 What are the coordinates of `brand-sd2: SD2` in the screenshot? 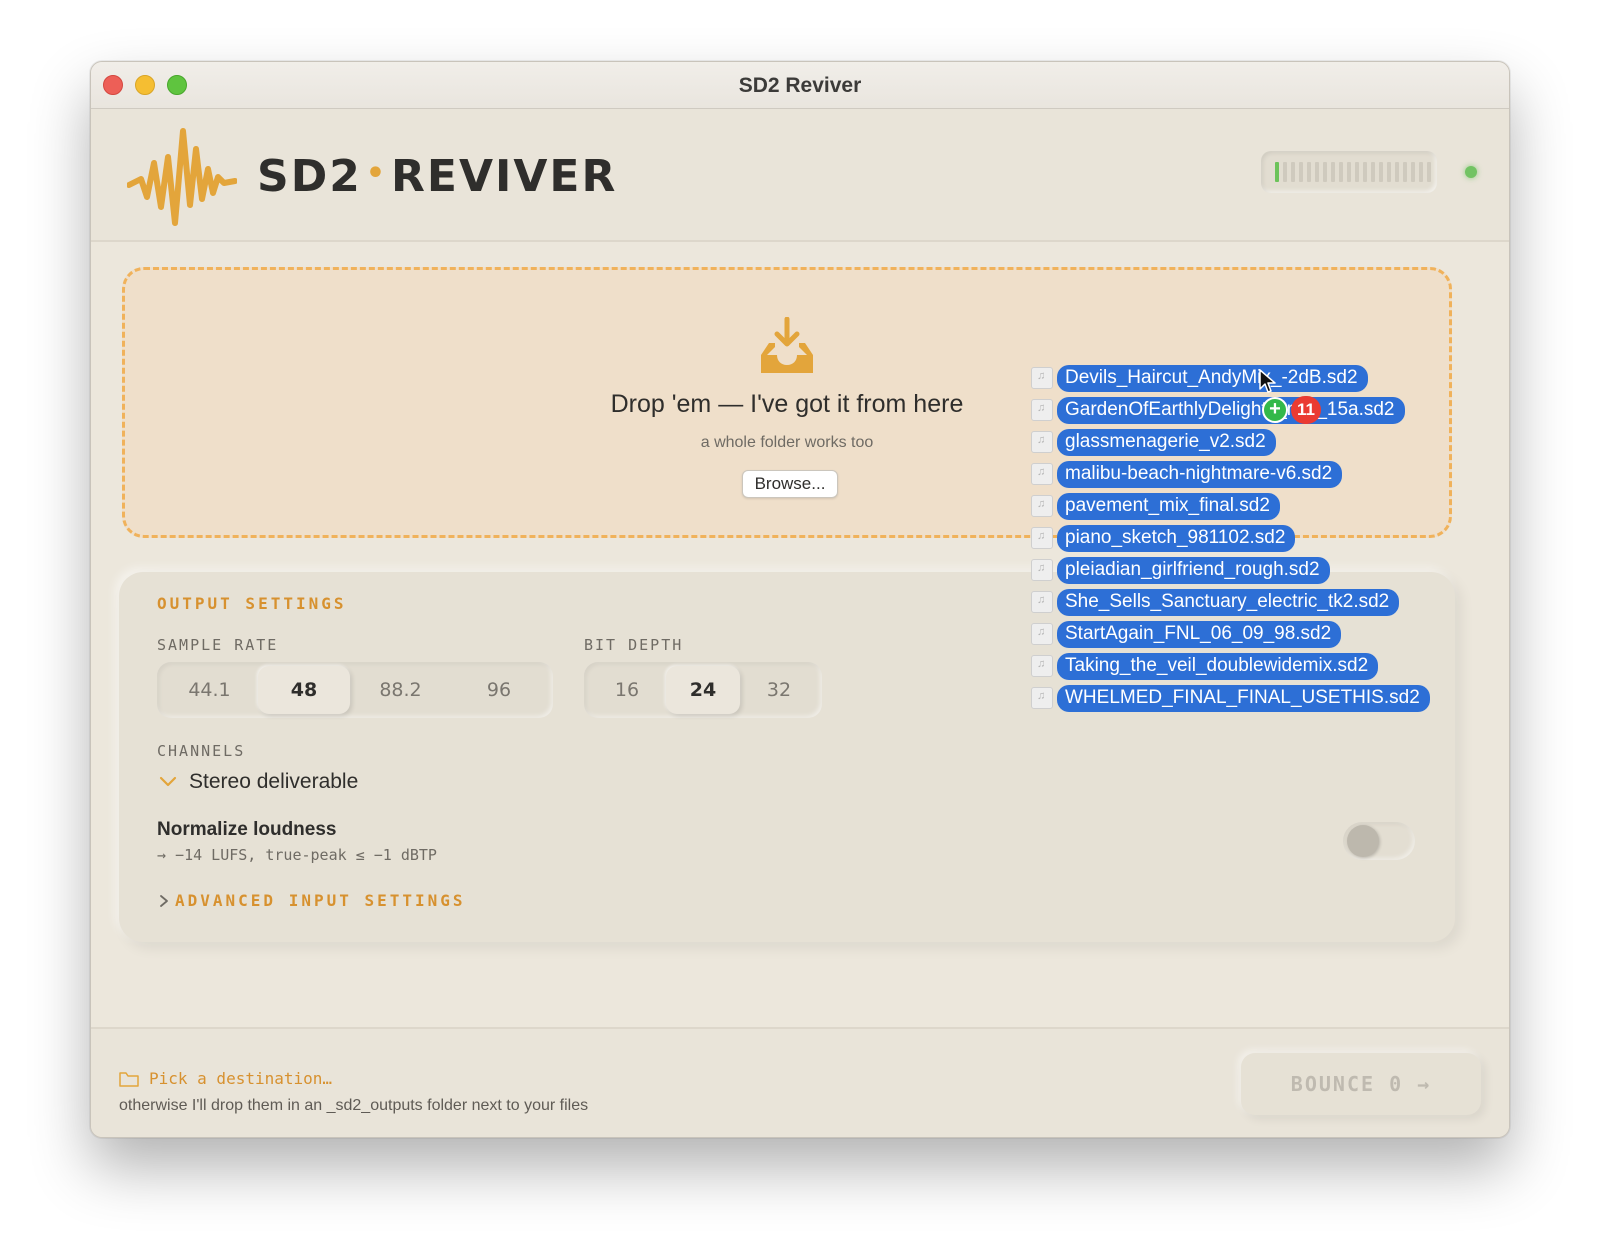 It's located at (309, 176).